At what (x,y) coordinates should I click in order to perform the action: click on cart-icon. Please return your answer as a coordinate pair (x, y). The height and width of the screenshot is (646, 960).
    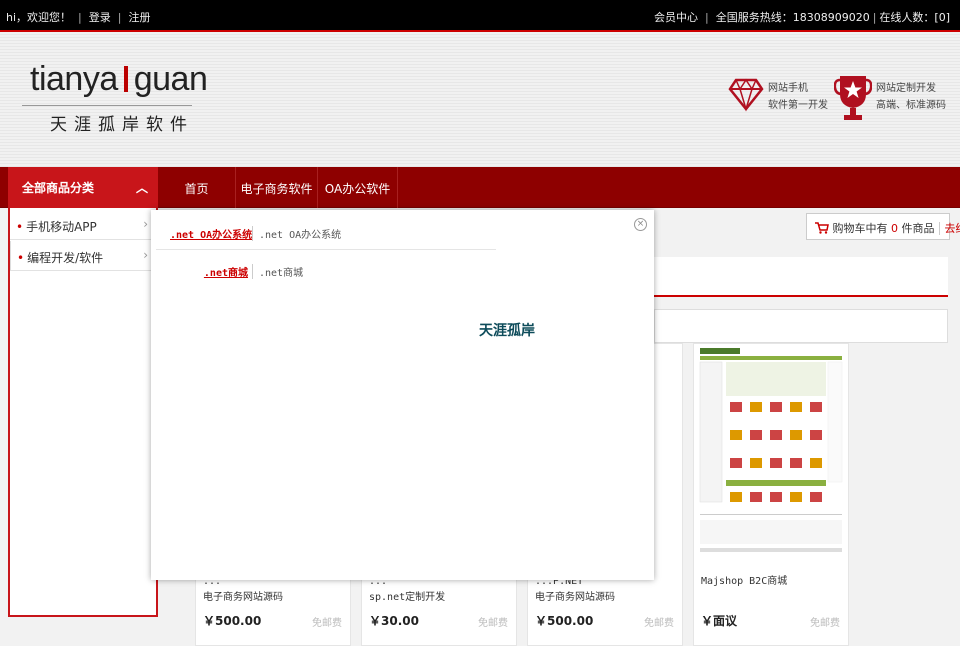
    Looking at the image, I should click on (822, 228).